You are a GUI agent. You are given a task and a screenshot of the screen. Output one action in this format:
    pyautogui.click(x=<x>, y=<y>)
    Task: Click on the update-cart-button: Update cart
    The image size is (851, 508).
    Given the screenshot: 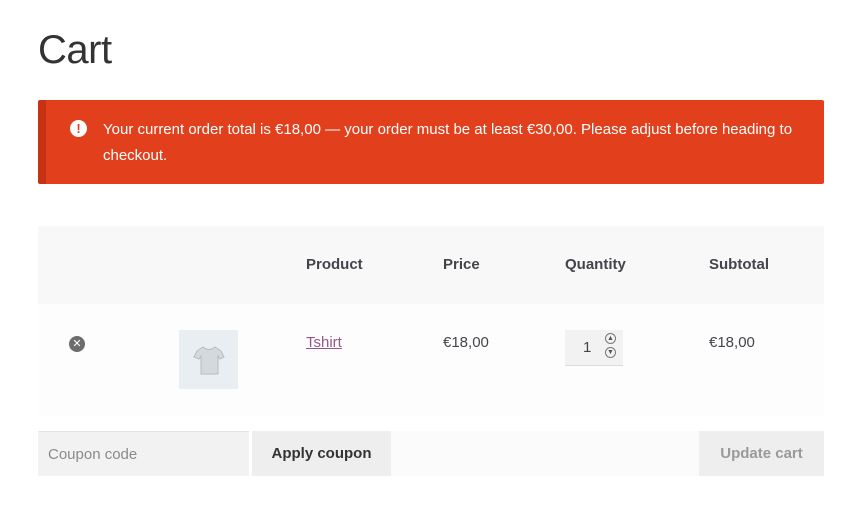 What is the action you would take?
    pyautogui.click(x=761, y=453)
    